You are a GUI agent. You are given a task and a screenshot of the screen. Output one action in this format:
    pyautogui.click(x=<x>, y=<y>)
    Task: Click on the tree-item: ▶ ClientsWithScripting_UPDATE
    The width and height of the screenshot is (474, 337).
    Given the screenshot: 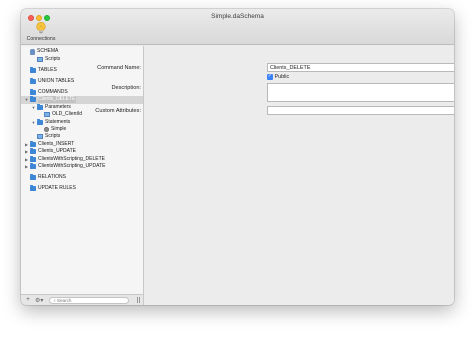 What is the action you would take?
    pyautogui.click(x=82, y=166)
    